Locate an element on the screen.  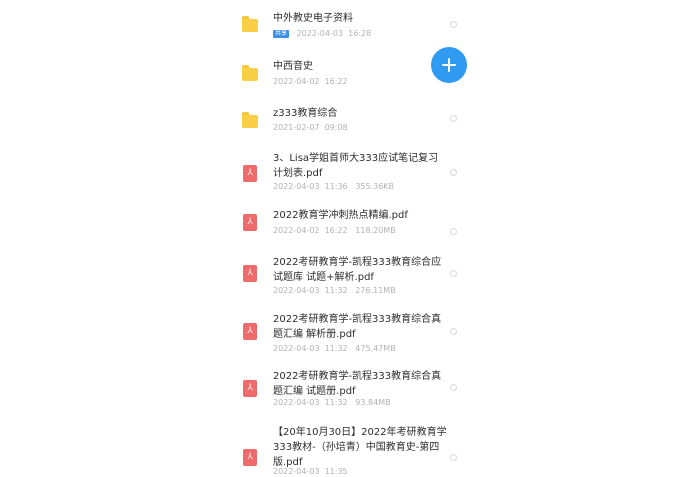
file-time: 11:36 is located at coordinates (336, 186).